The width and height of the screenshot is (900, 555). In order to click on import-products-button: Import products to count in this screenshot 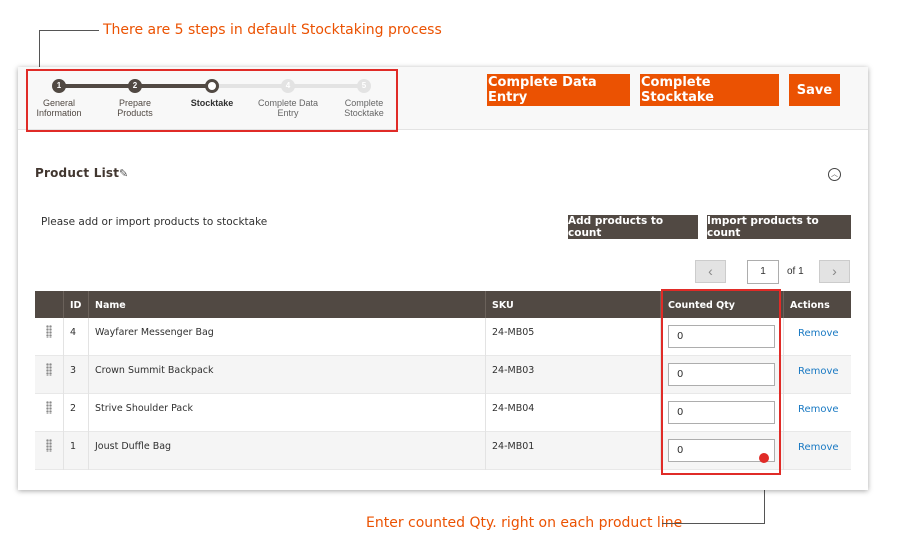, I will do `click(779, 227)`.